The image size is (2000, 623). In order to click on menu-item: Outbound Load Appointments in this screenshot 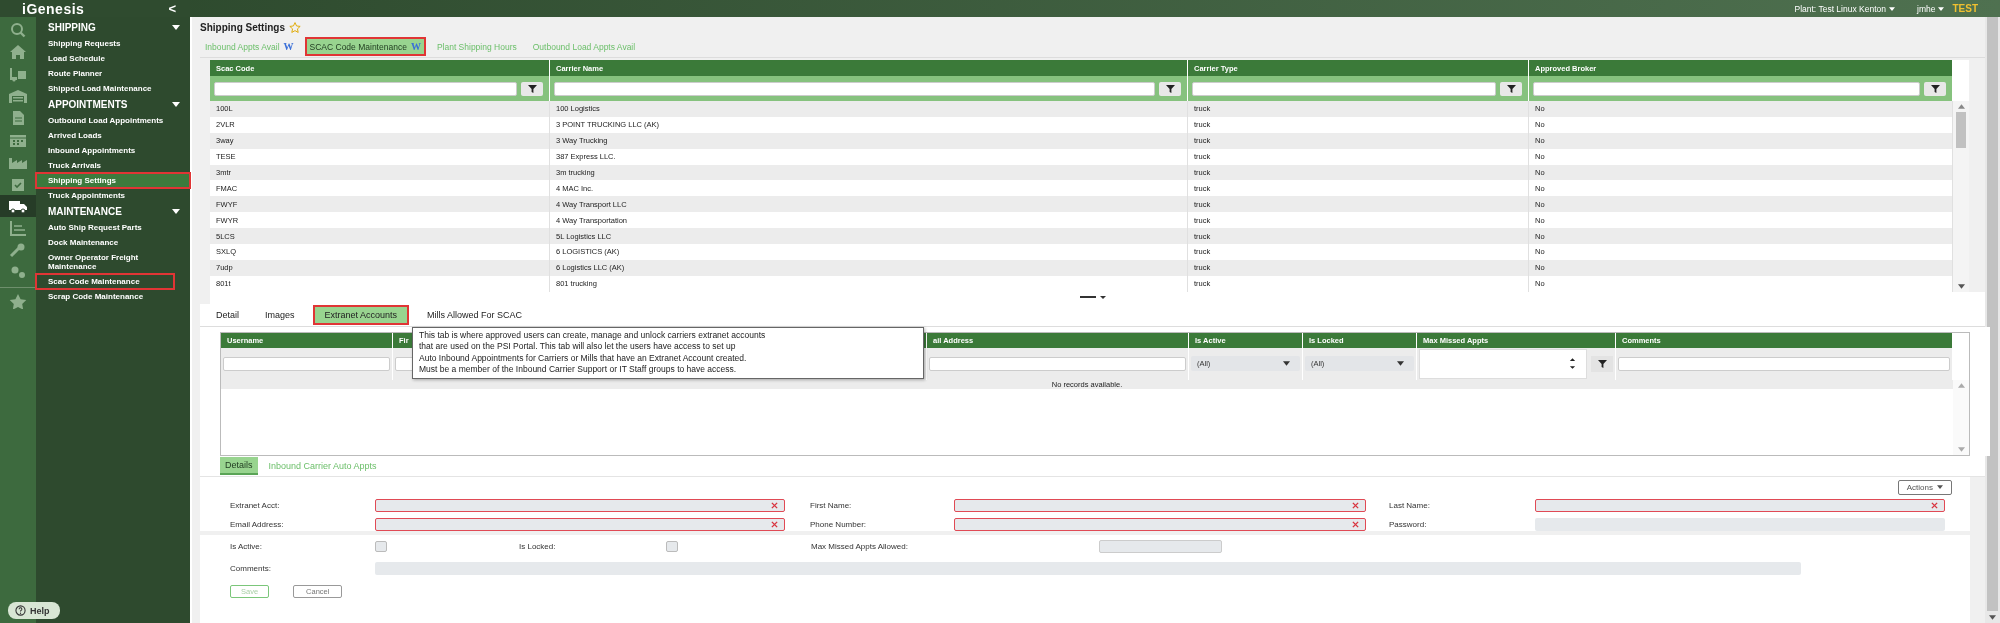, I will do `click(105, 120)`.